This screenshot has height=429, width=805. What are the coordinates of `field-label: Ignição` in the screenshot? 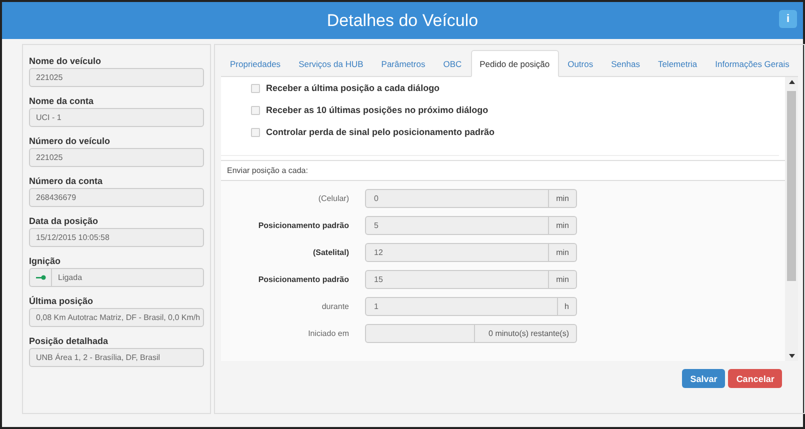 It's located at (45, 261).